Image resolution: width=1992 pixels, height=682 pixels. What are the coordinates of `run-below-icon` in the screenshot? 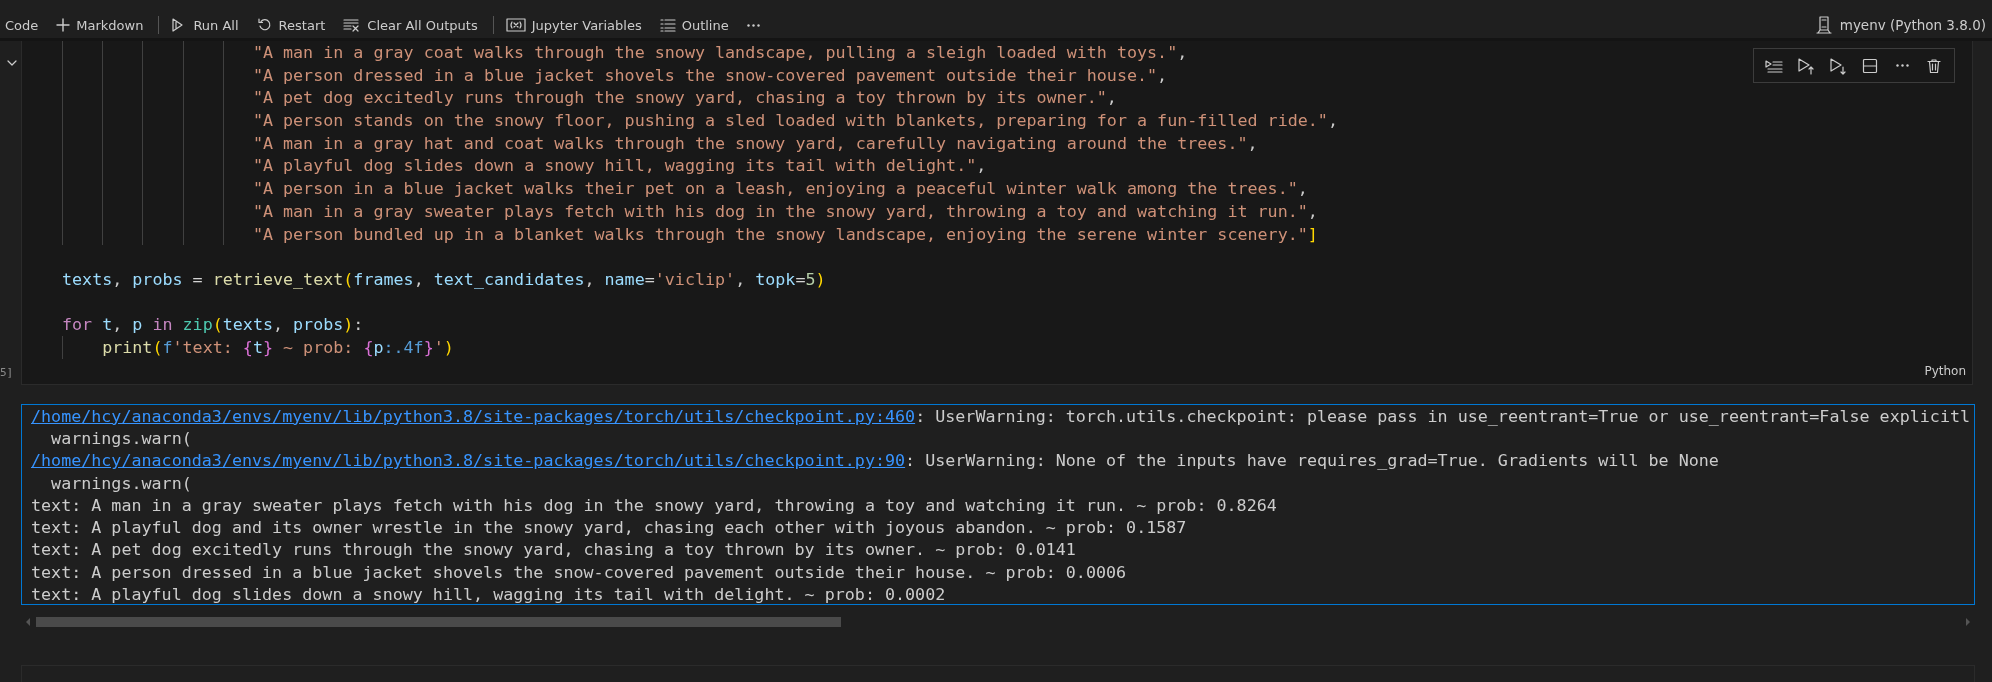 It's located at (1838, 65).